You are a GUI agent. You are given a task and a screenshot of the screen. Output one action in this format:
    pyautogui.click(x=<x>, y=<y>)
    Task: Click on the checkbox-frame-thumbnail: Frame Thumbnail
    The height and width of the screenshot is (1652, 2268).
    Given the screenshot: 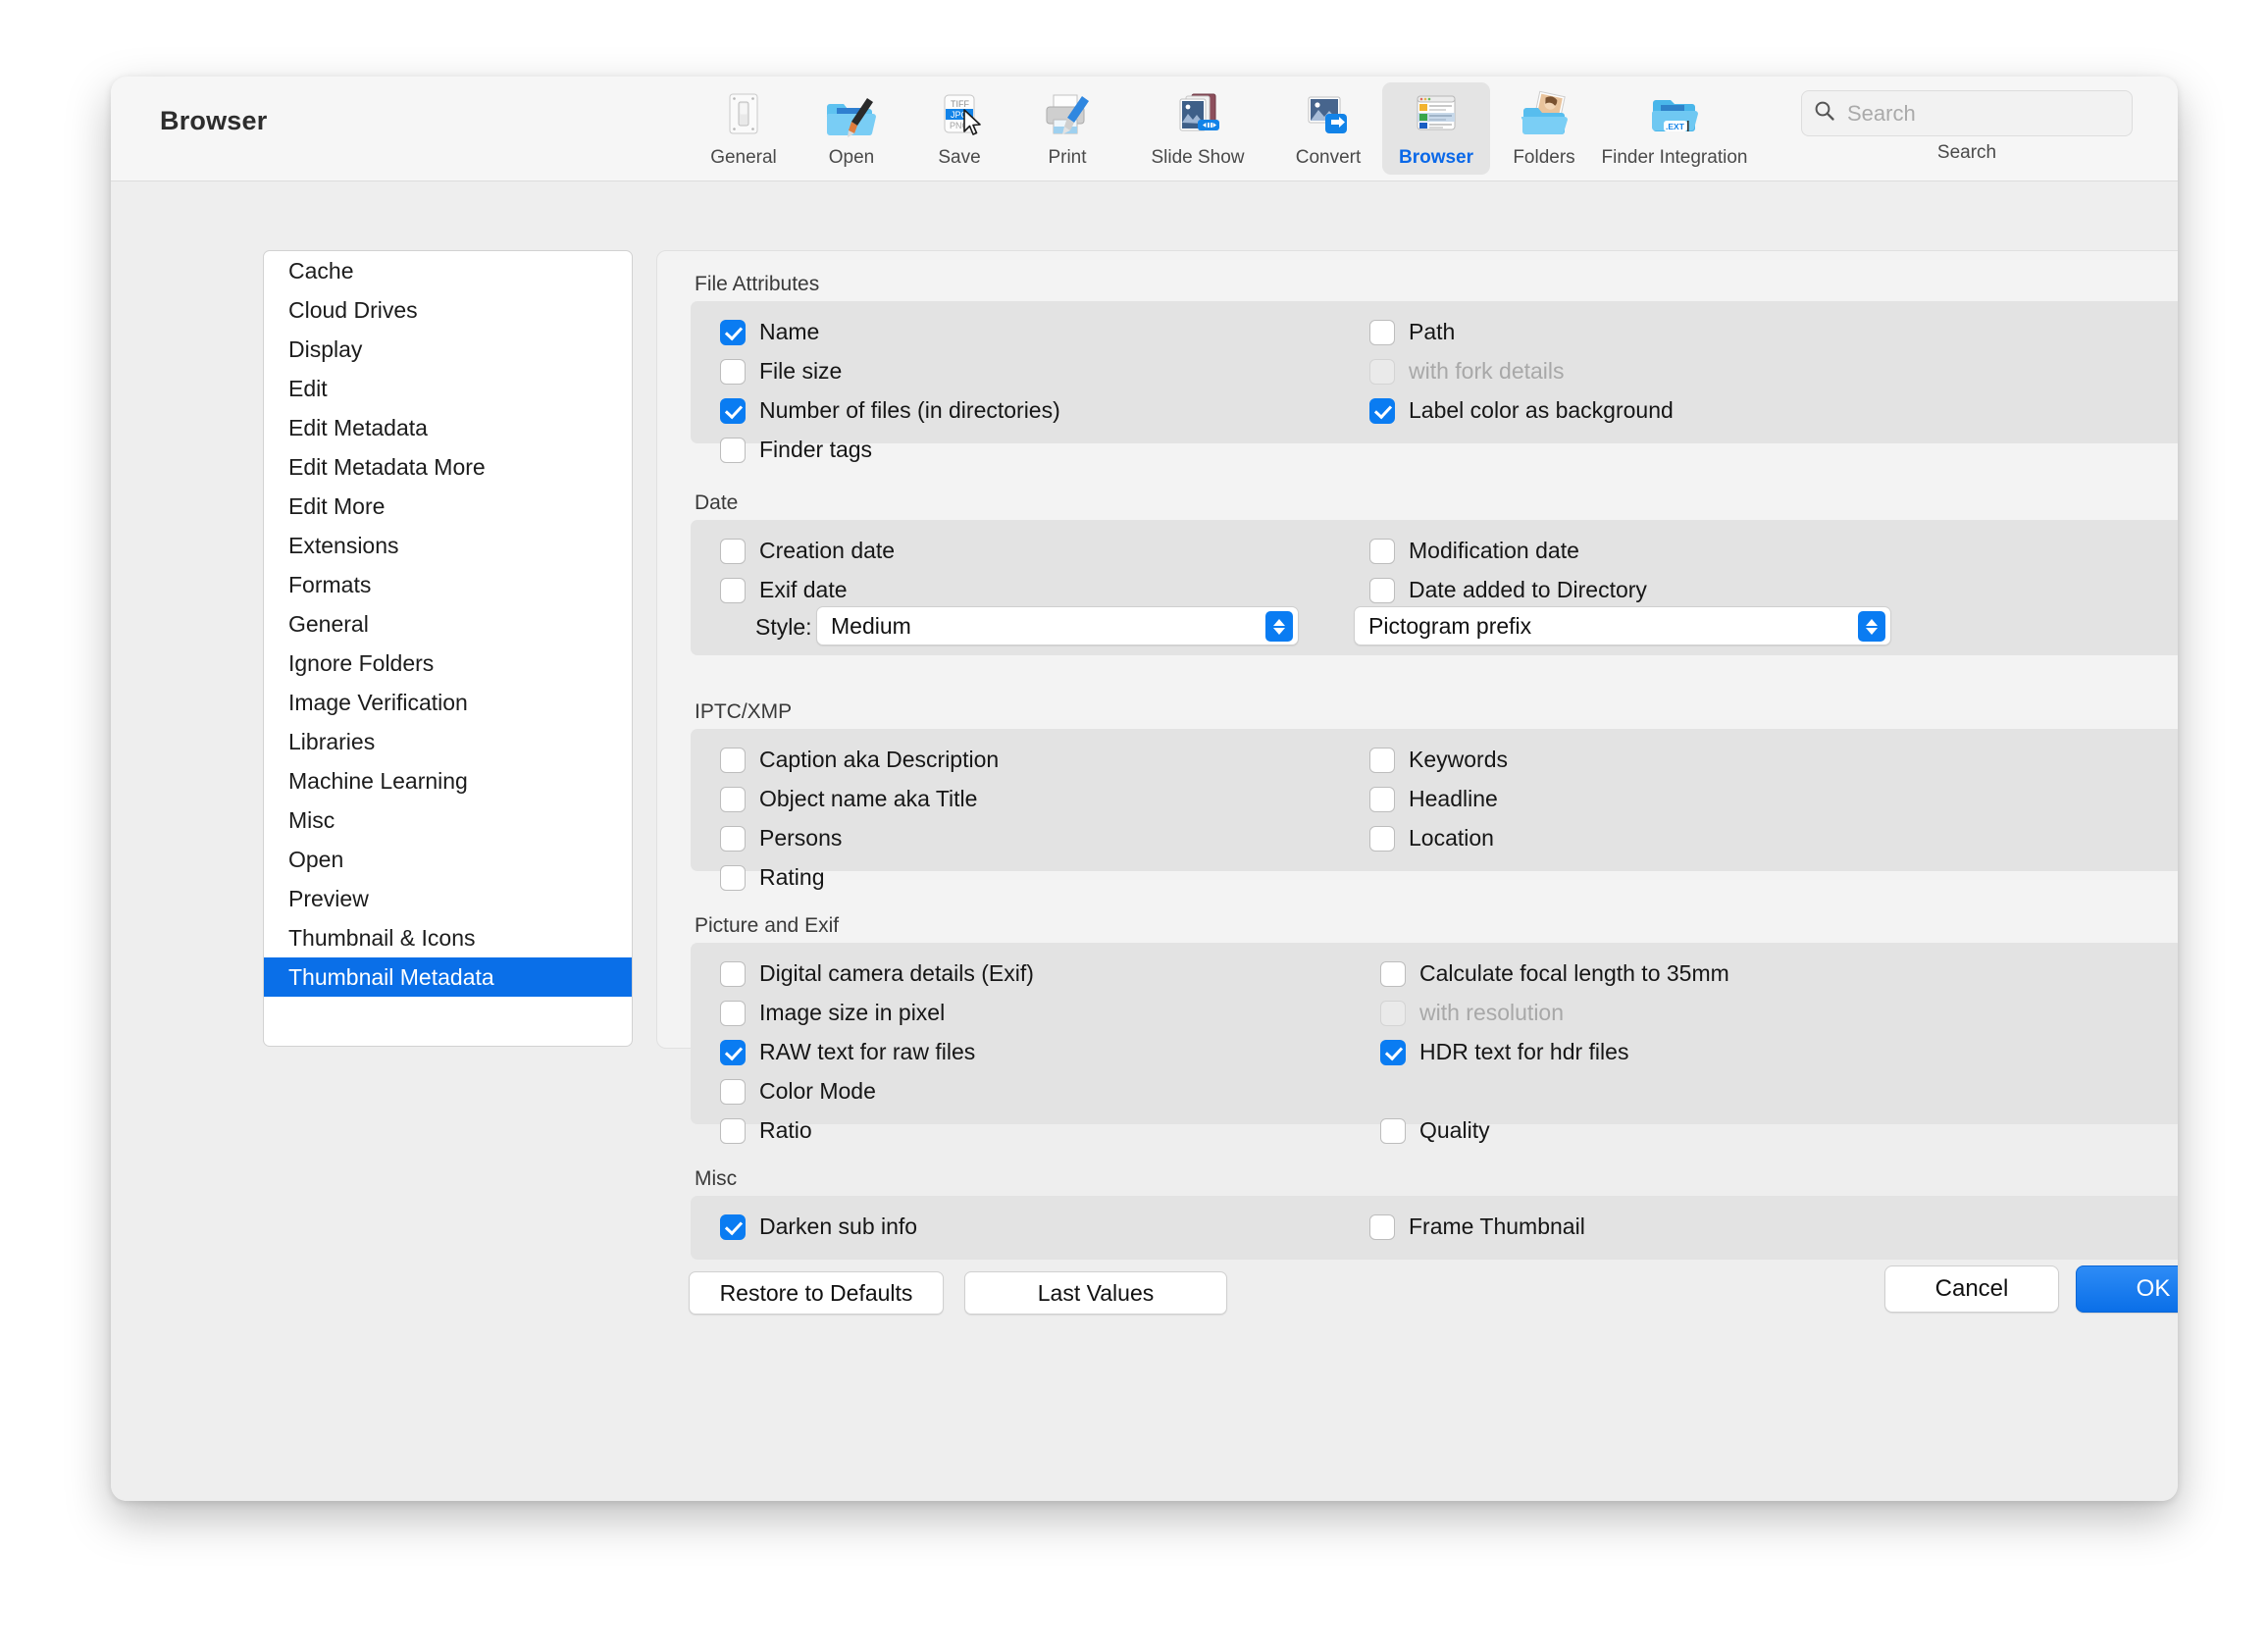 What is the action you would take?
    pyautogui.click(x=1477, y=1226)
    